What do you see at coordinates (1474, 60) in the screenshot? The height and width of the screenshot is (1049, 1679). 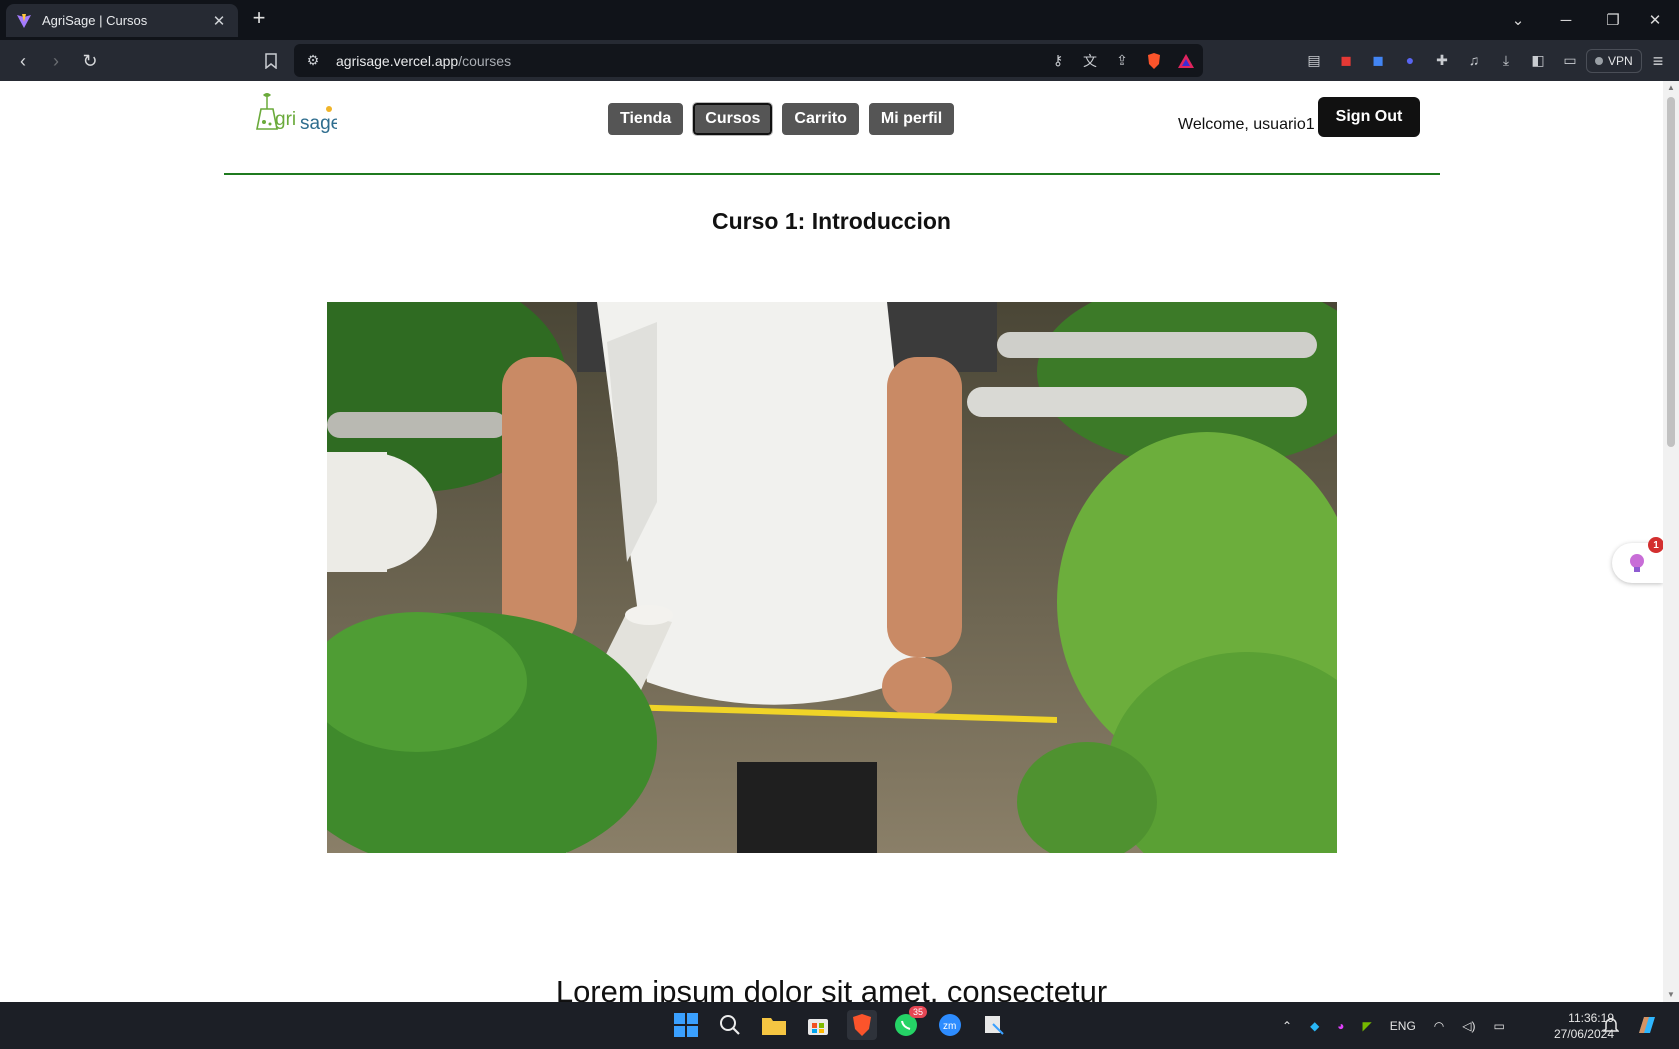 I see `media-icon: ♫` at bounding box center [1474, 60].